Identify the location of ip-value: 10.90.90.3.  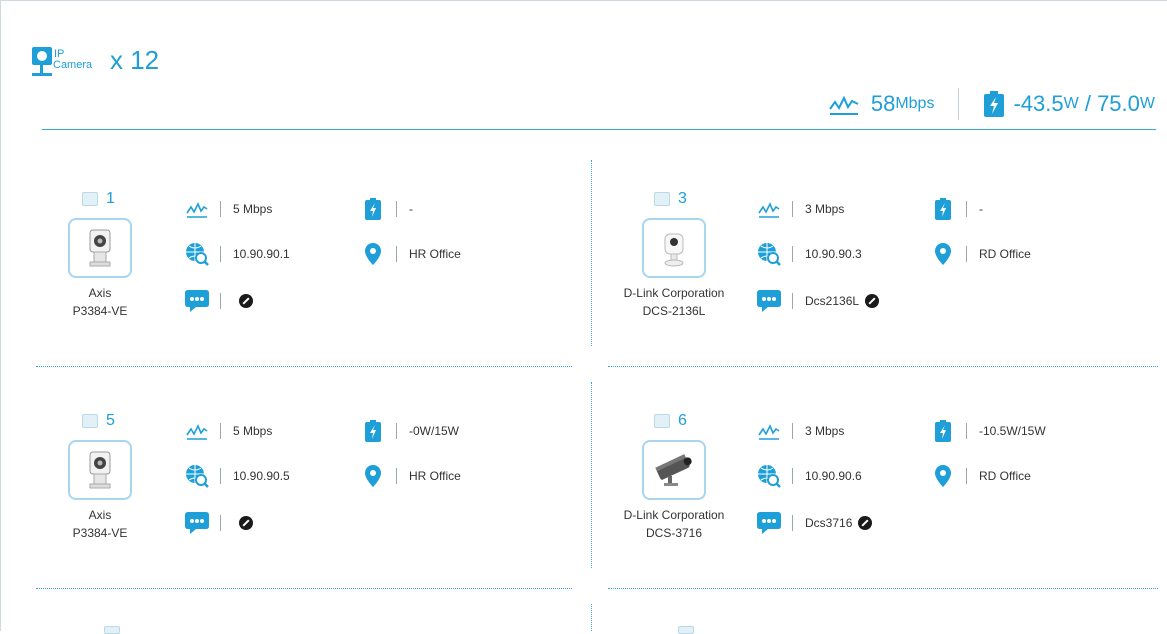
(833, 254).